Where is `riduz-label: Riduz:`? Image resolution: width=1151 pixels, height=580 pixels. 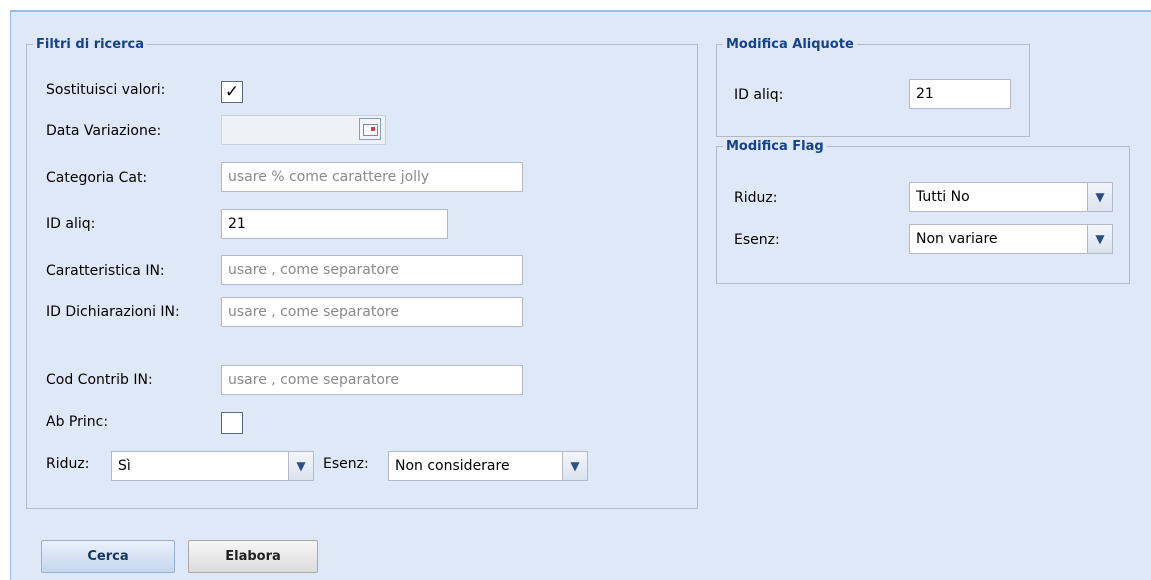 riduz-label: Riduz: is located at coordinates (68, 464).